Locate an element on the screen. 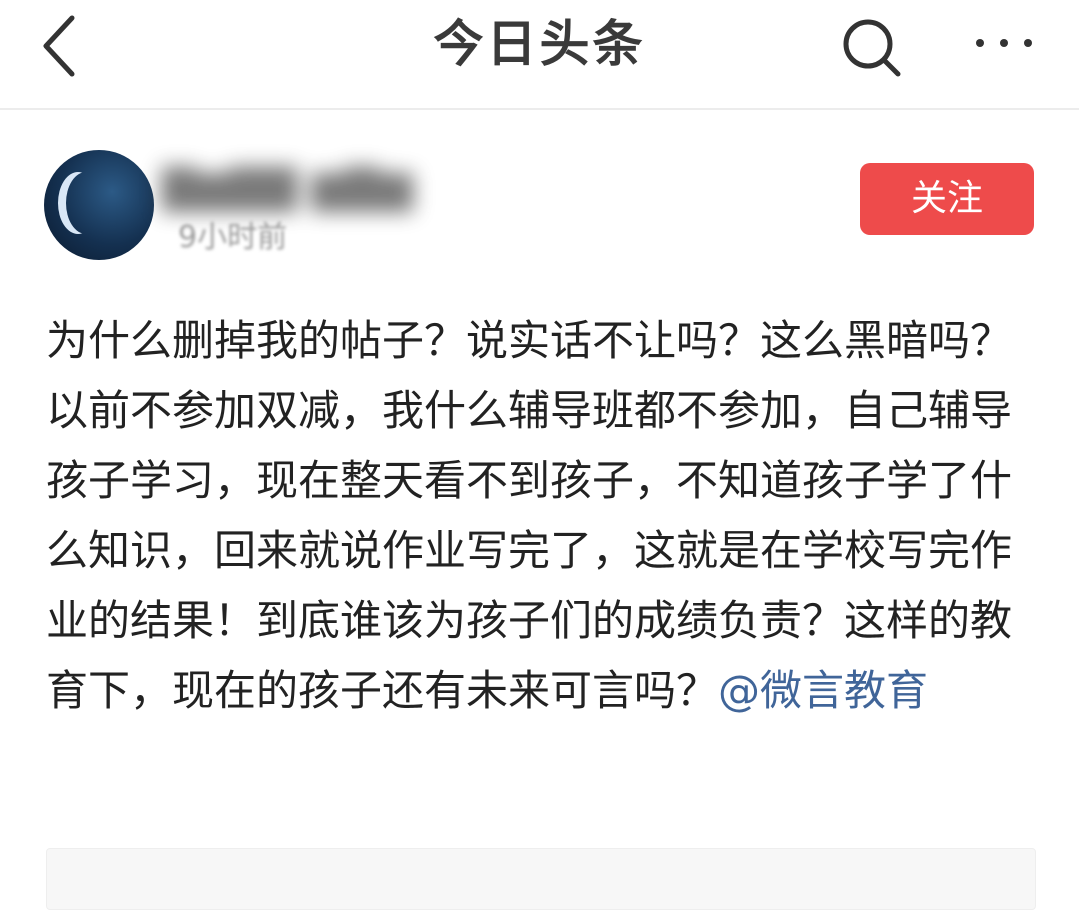 This screenshot has width=1079, height=910. follow-button: 关注 is located at coordinates (947, 199).